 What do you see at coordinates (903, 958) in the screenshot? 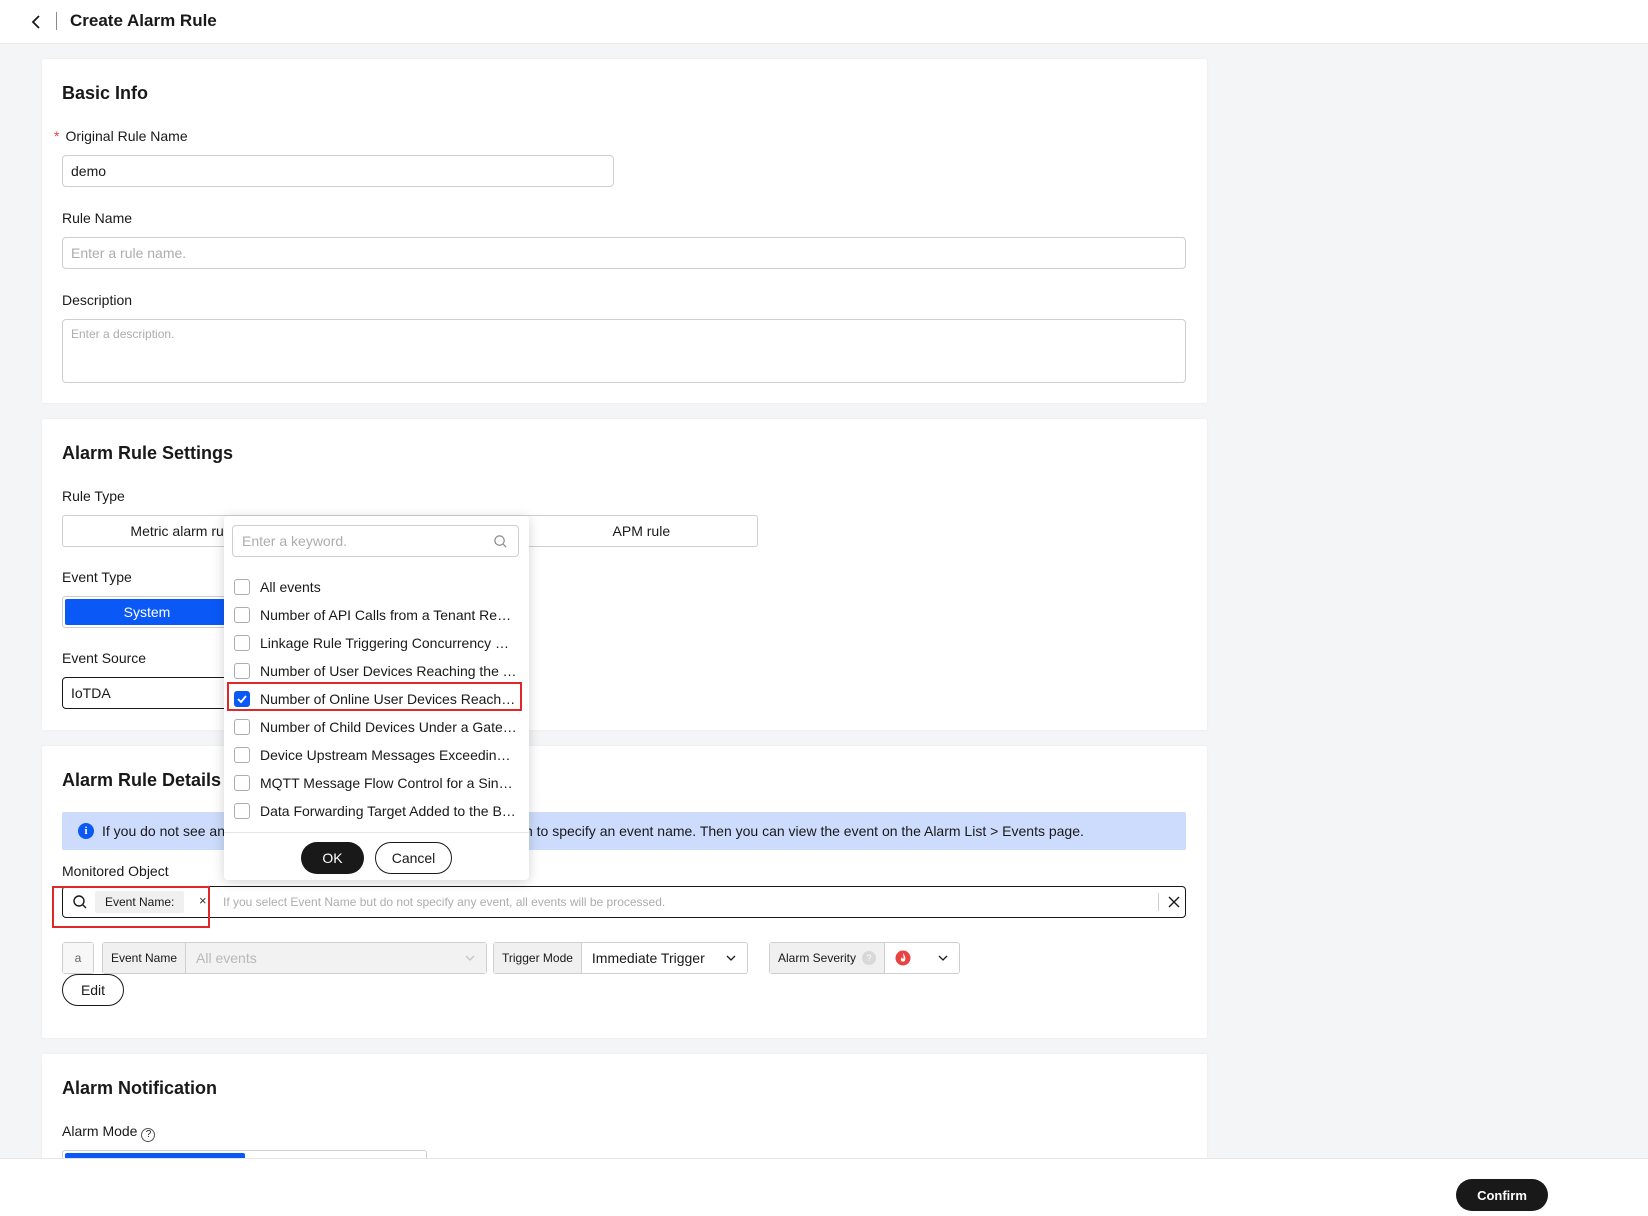
I see `critical-severity-icon` at bounding box center [903, 958].